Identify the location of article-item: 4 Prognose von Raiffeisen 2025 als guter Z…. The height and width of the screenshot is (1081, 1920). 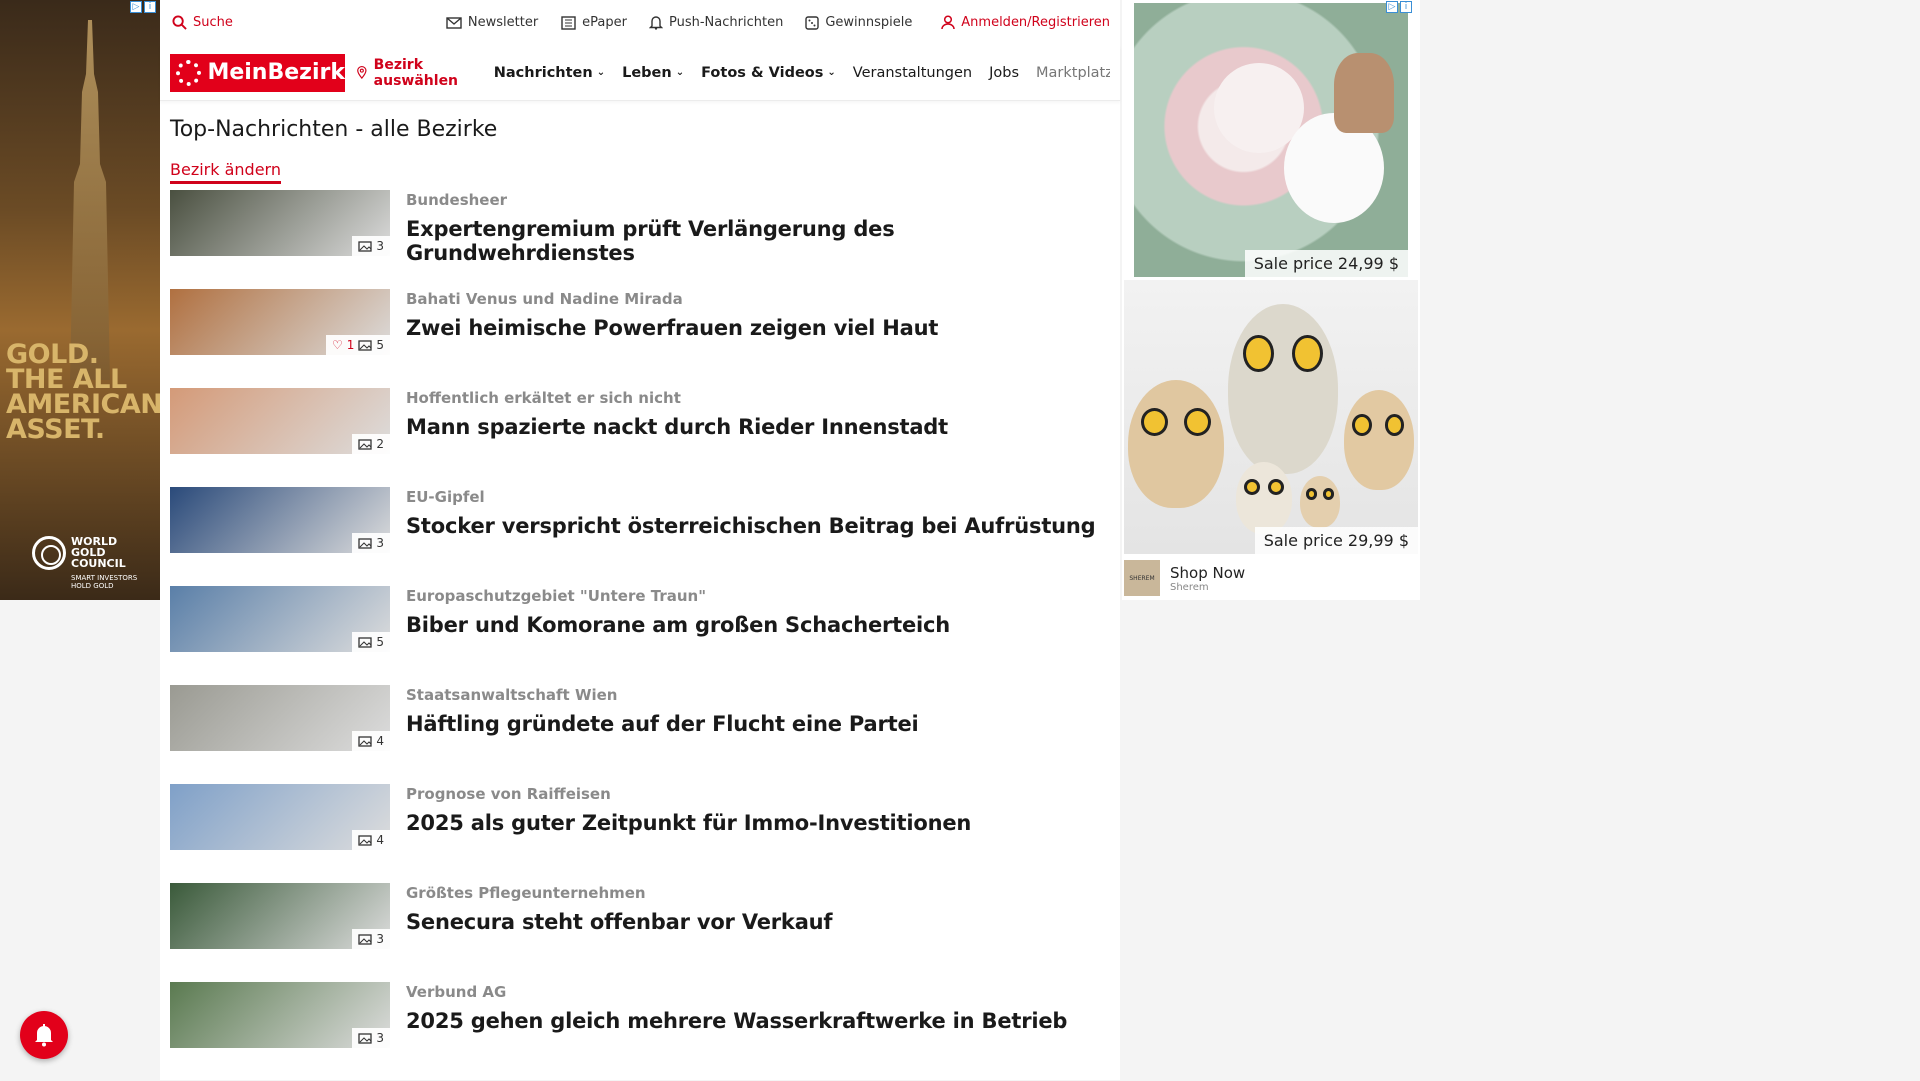
(640, 833).